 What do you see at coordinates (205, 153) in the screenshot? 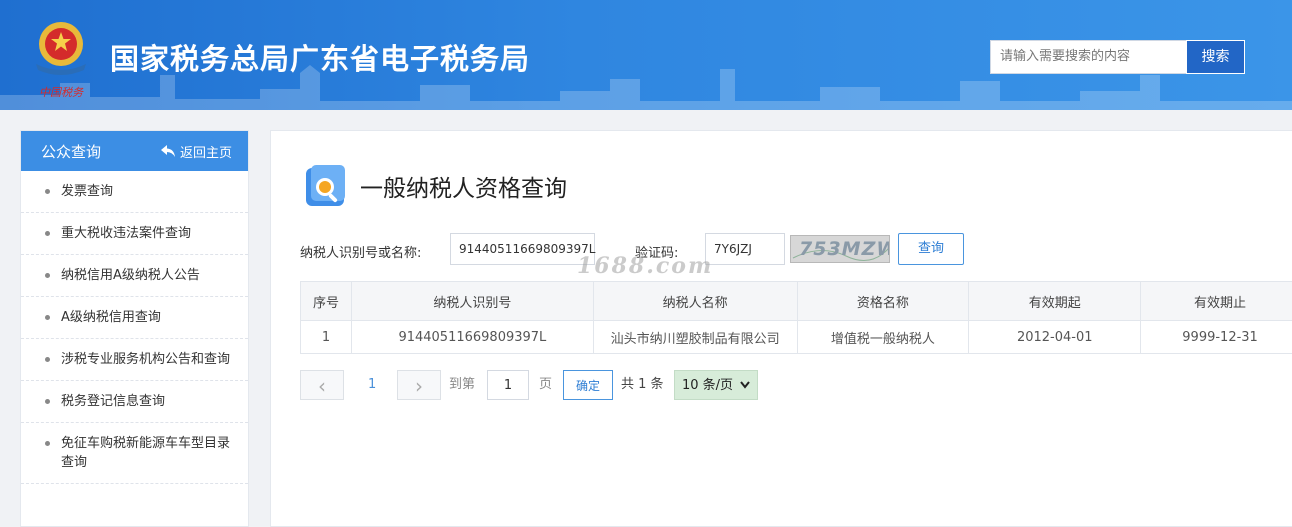
I see `back-home-label: 返回主页` at bounding box center [205, 153].